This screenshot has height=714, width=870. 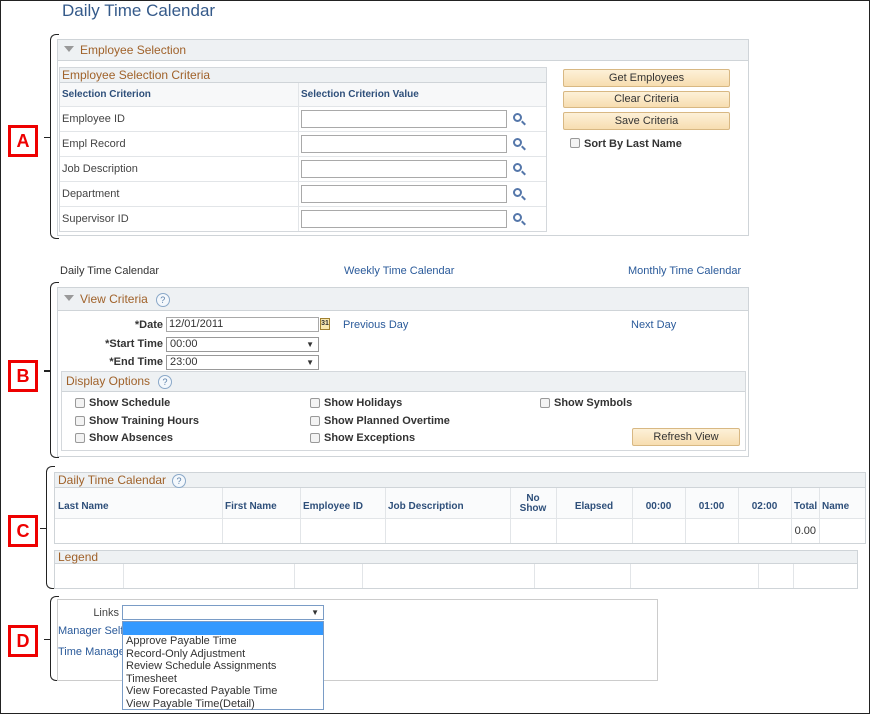 I want to click on weekly-calendar-link: Weekly Time Calendar, so click(x=399, y=271).